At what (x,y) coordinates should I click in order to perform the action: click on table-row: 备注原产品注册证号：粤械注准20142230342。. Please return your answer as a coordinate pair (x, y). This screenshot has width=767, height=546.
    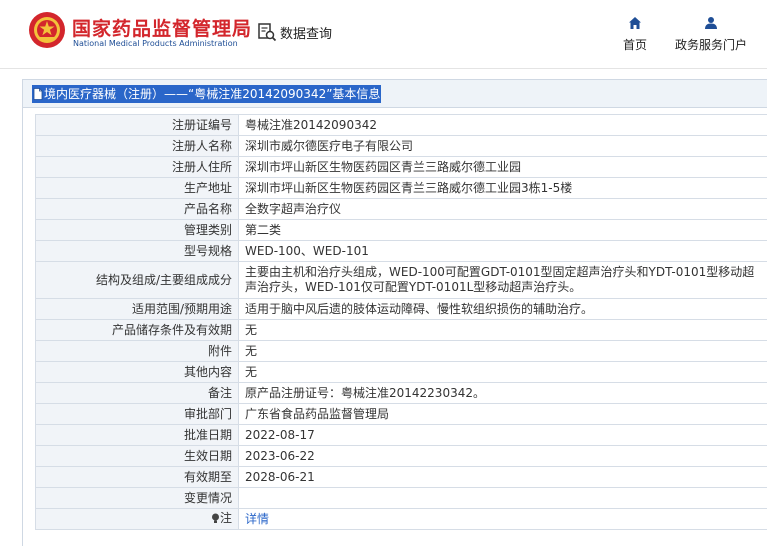
    Looking at the image, I should click on (401, 393).